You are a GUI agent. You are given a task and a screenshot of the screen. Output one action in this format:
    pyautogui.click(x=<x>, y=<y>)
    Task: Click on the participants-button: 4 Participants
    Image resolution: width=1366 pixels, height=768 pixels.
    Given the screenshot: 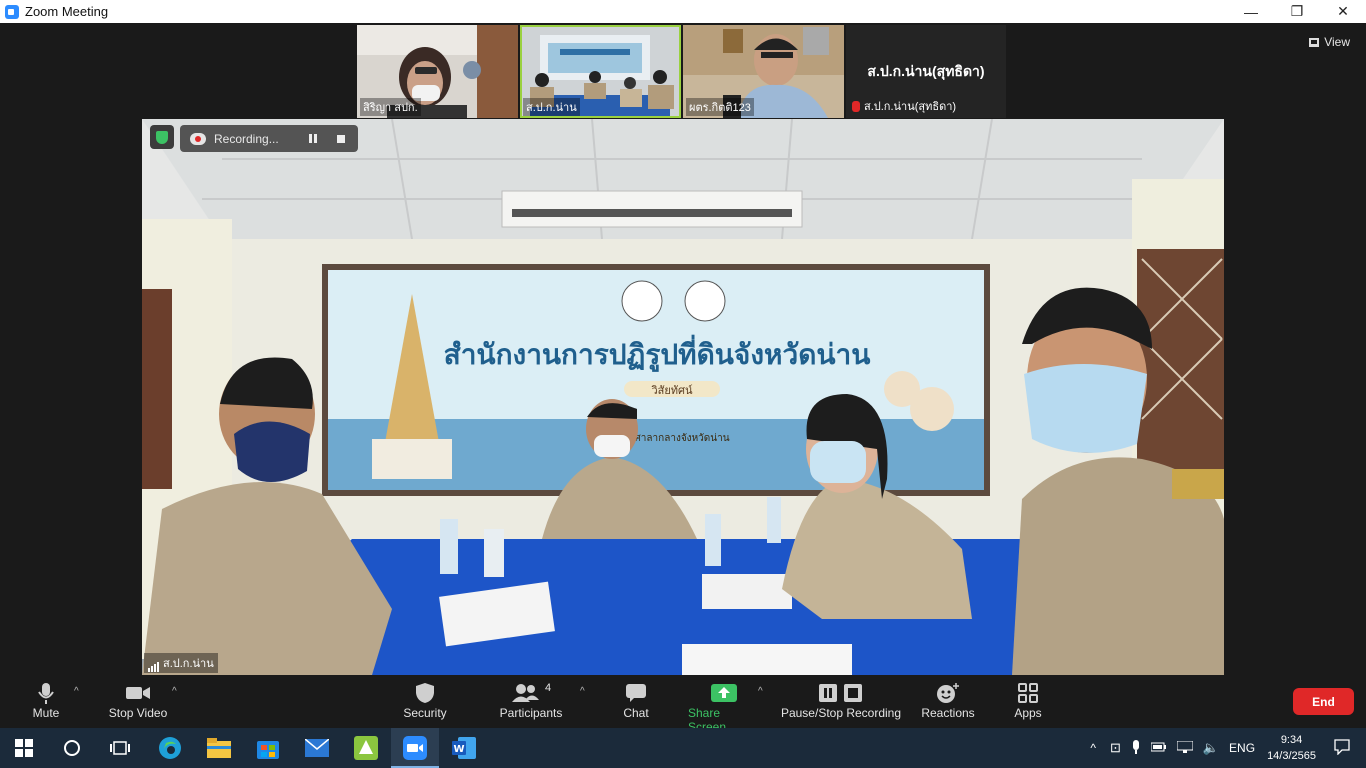 What is the action you would take?
    pyautogui.click(x=531, y=700)
    